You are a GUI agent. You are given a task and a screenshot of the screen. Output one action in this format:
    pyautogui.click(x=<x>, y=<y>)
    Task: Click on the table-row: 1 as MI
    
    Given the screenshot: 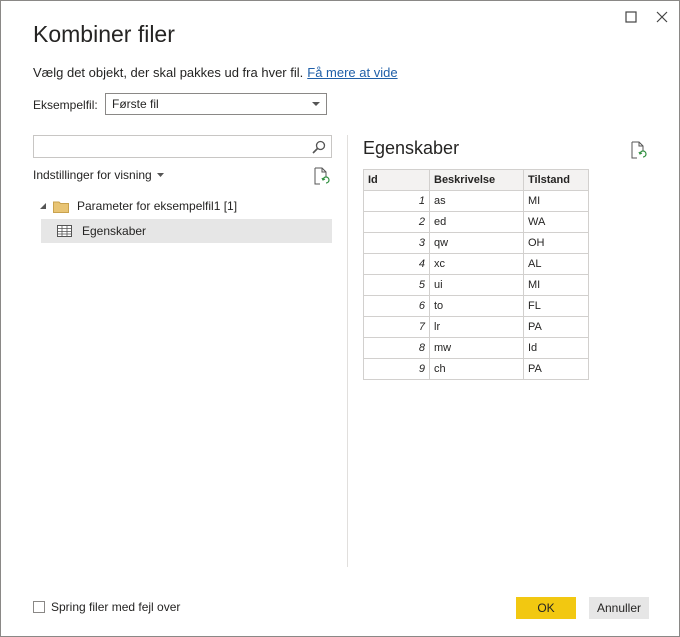 What is the action you would take?
    pyautogui.click(x=476, y=201)
    